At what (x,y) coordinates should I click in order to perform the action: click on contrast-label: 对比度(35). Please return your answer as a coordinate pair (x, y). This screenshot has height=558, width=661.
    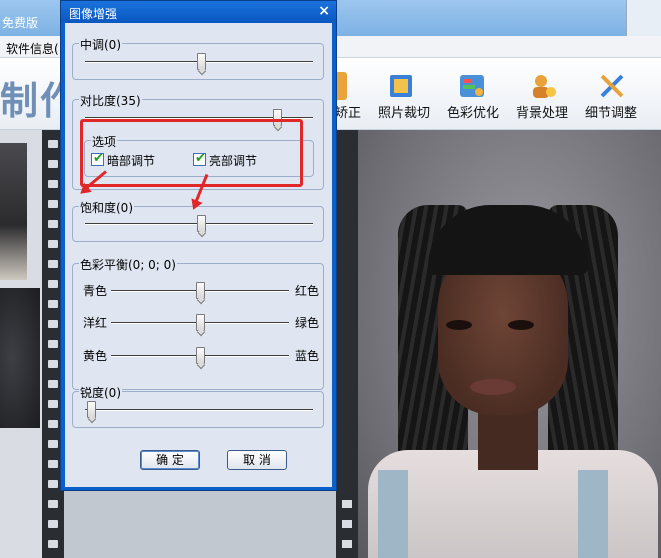
    Looking at the image, I should click on (110, 100).